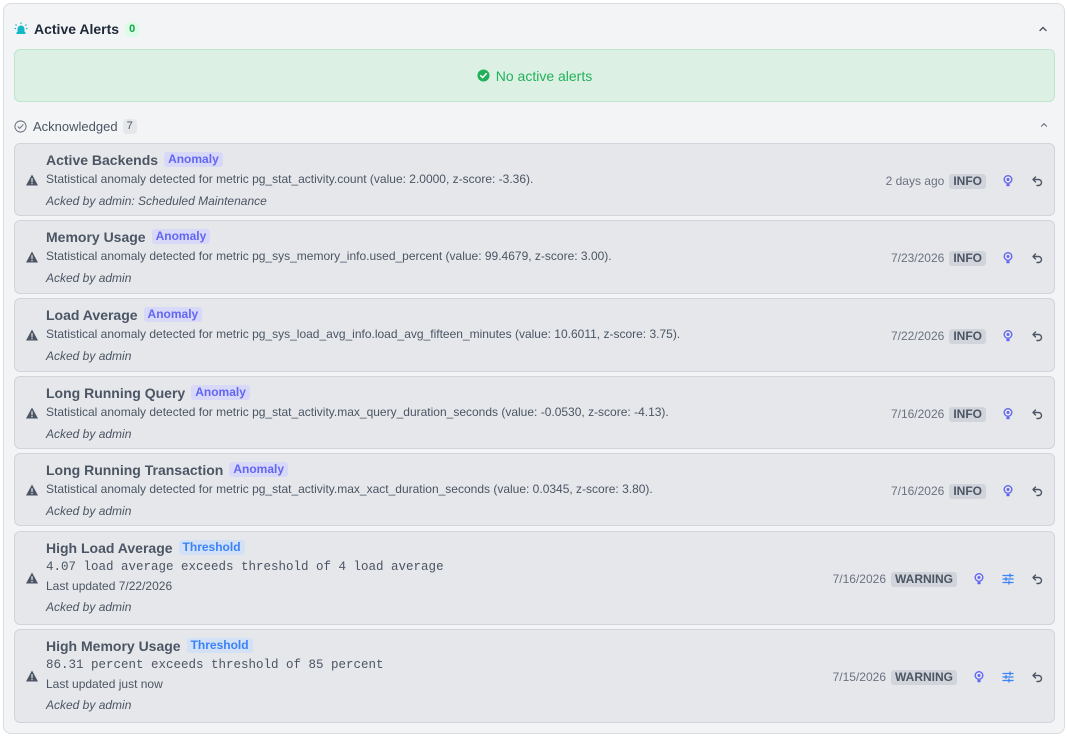 The image size is (1067, 737). I want to click on alert-timestamp: 7/15/2026, so click(859, 677).